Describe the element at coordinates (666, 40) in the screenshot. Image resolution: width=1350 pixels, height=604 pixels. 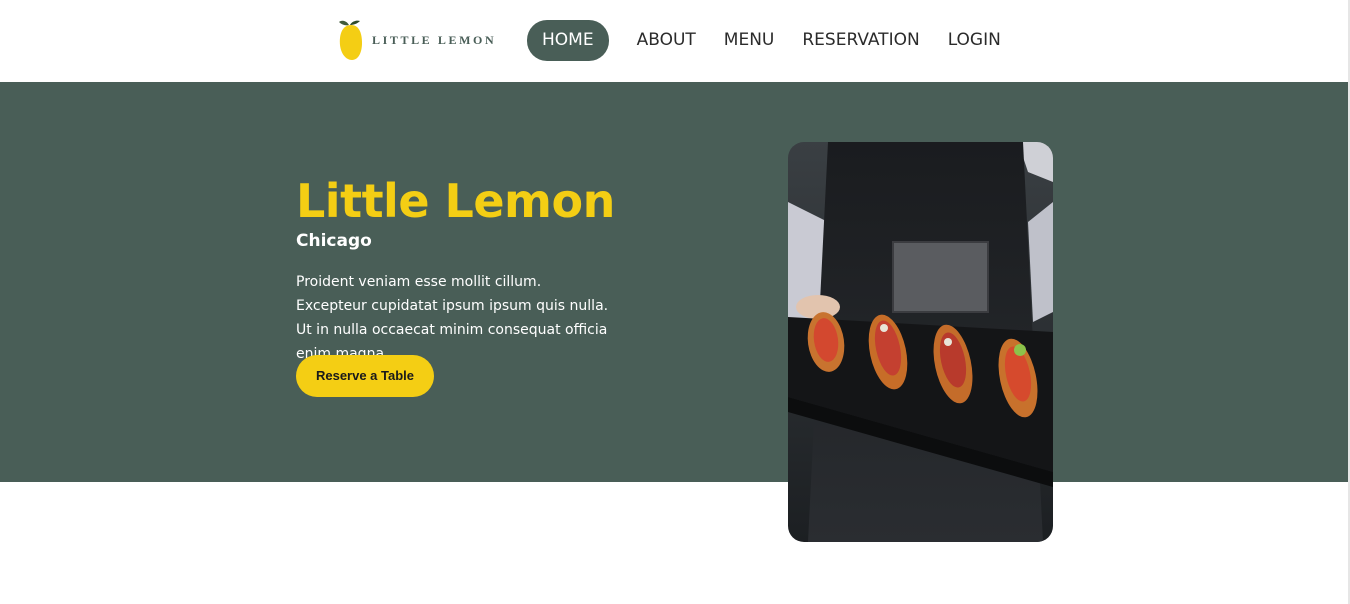
I see `nav-item-about: ABOUT` at that location.